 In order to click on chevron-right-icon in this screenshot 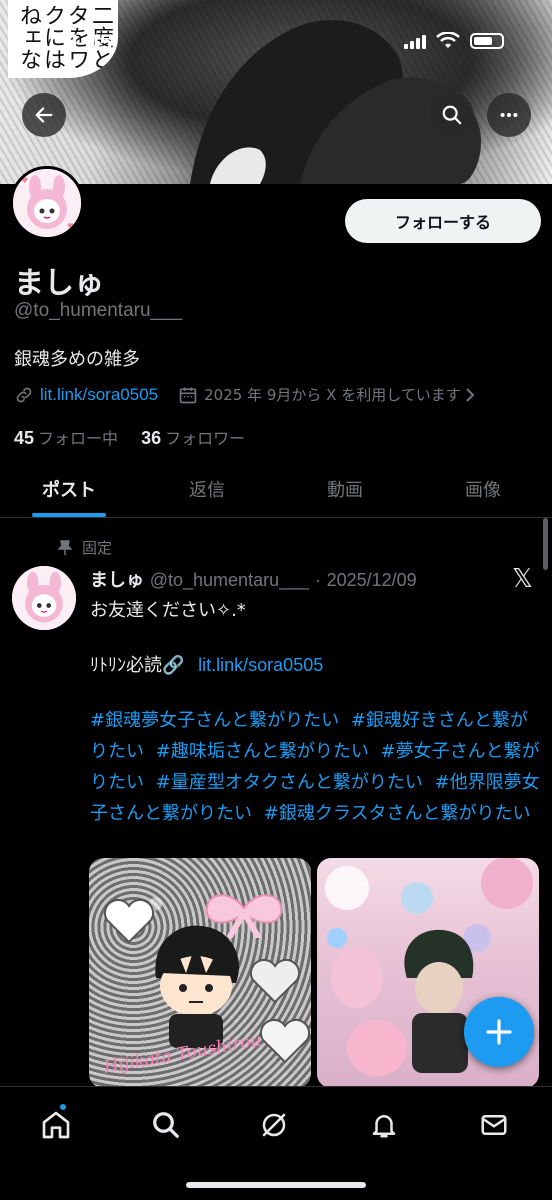, I will do `click(470, 395)`.